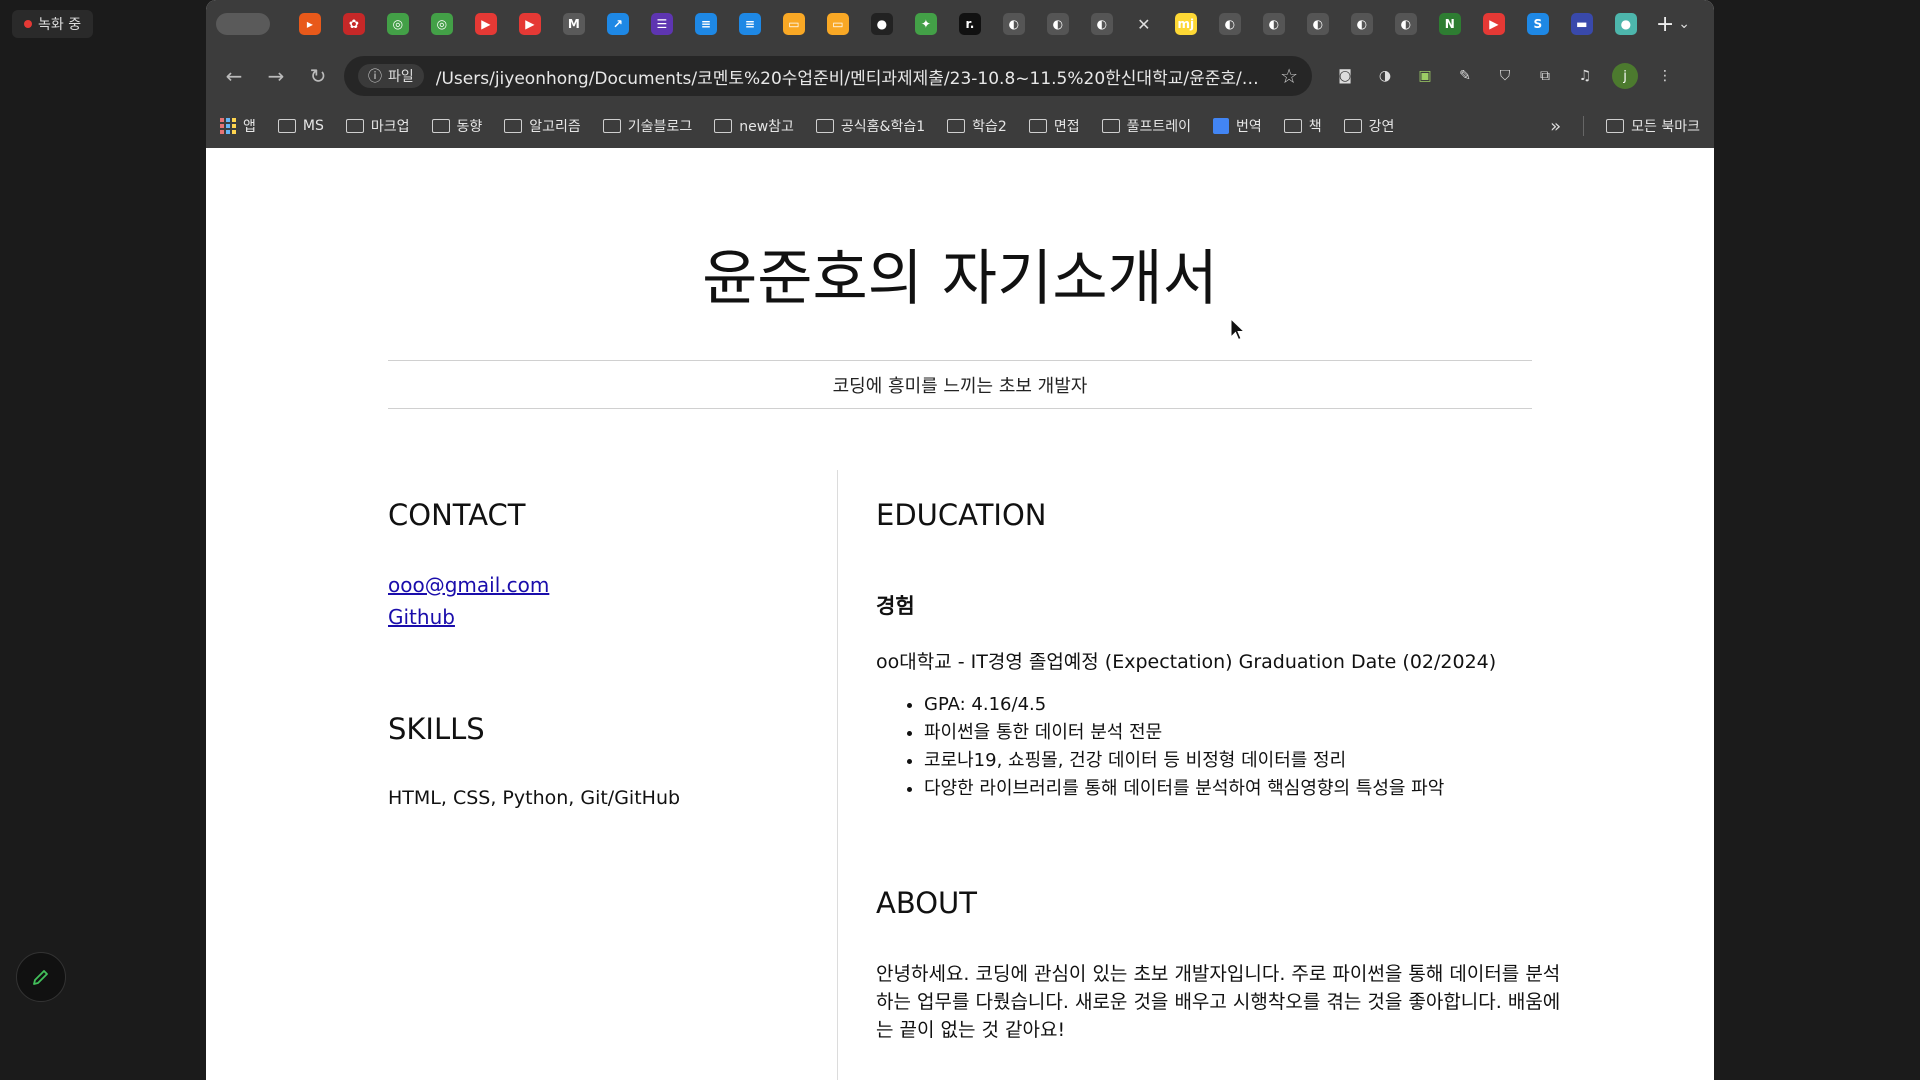 The width and height of the screenshot is (1920, 1080). What do you see at coordinates (749, 24) in the screenshot?
I see `tab-favicon-docs-2-icon: ≡` at bounding box center [749, 24].